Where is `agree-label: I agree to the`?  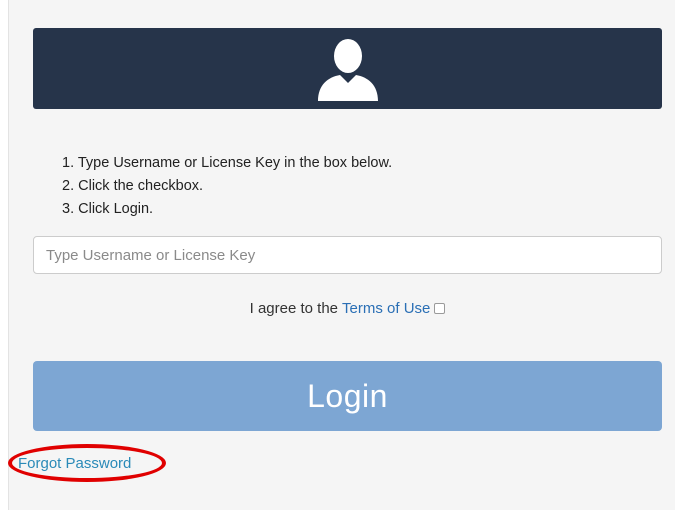
agree-label: I agree to the is located at coordinates (294, 308).